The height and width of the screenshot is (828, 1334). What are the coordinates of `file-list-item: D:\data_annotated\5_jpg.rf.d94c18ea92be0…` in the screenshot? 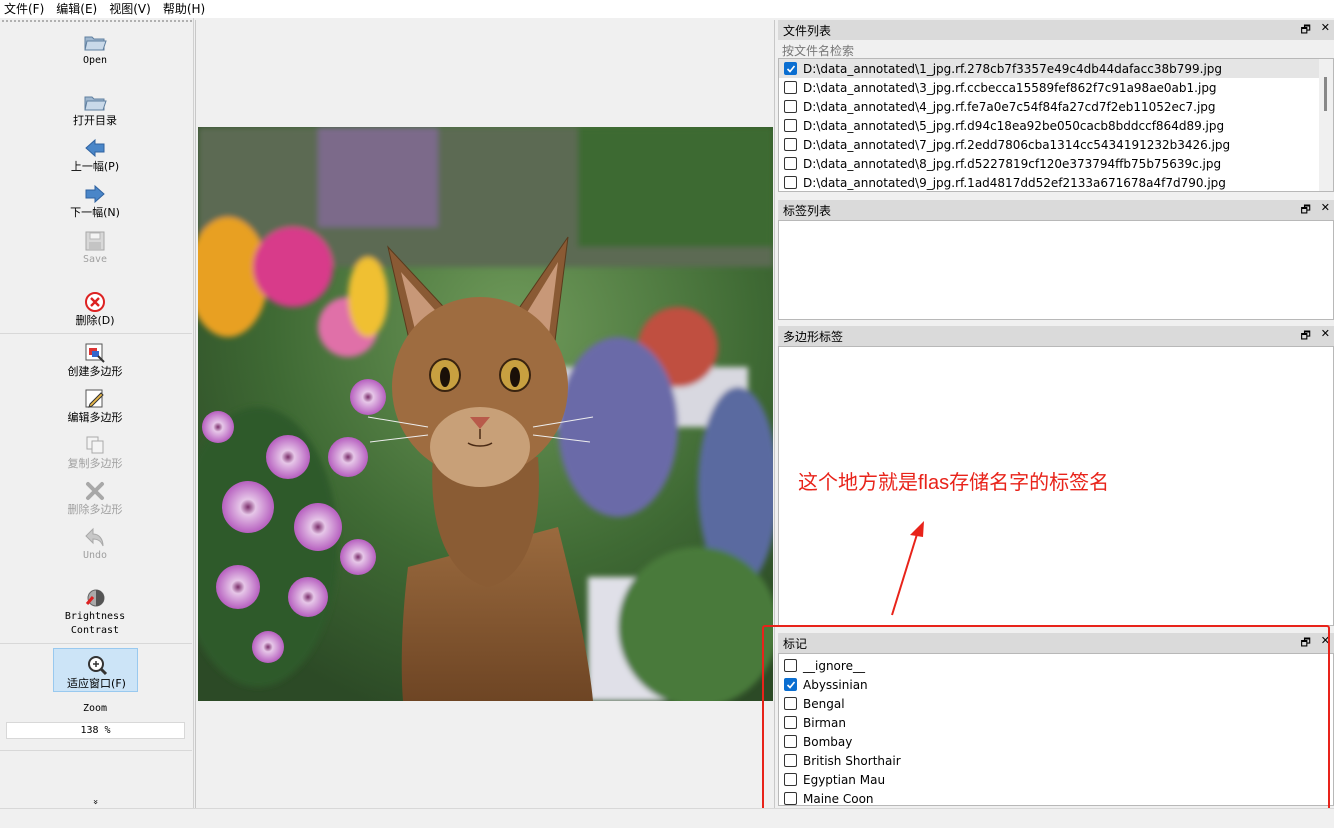 It's located at (1056, 125).